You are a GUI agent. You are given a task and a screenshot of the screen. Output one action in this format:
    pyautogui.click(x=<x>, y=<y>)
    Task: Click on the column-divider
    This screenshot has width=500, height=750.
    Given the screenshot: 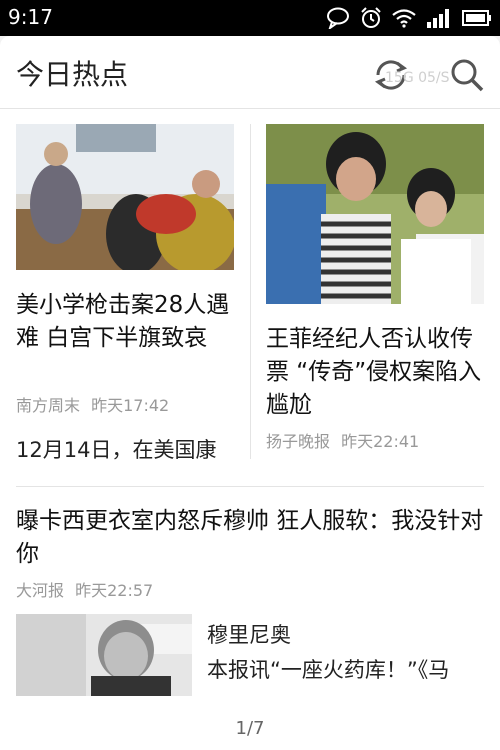 What is the action you would take?
    pyautogui.click(x=250, y=291)
    